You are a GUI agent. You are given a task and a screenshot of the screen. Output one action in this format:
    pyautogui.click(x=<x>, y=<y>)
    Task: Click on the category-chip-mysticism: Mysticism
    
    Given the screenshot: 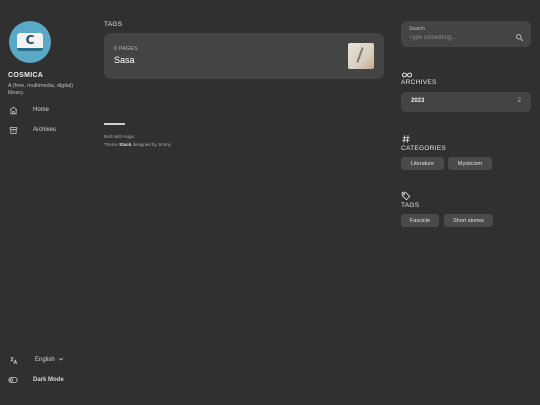 What is the action you would take?
    pyautogui.click(x=470, y=163)
    